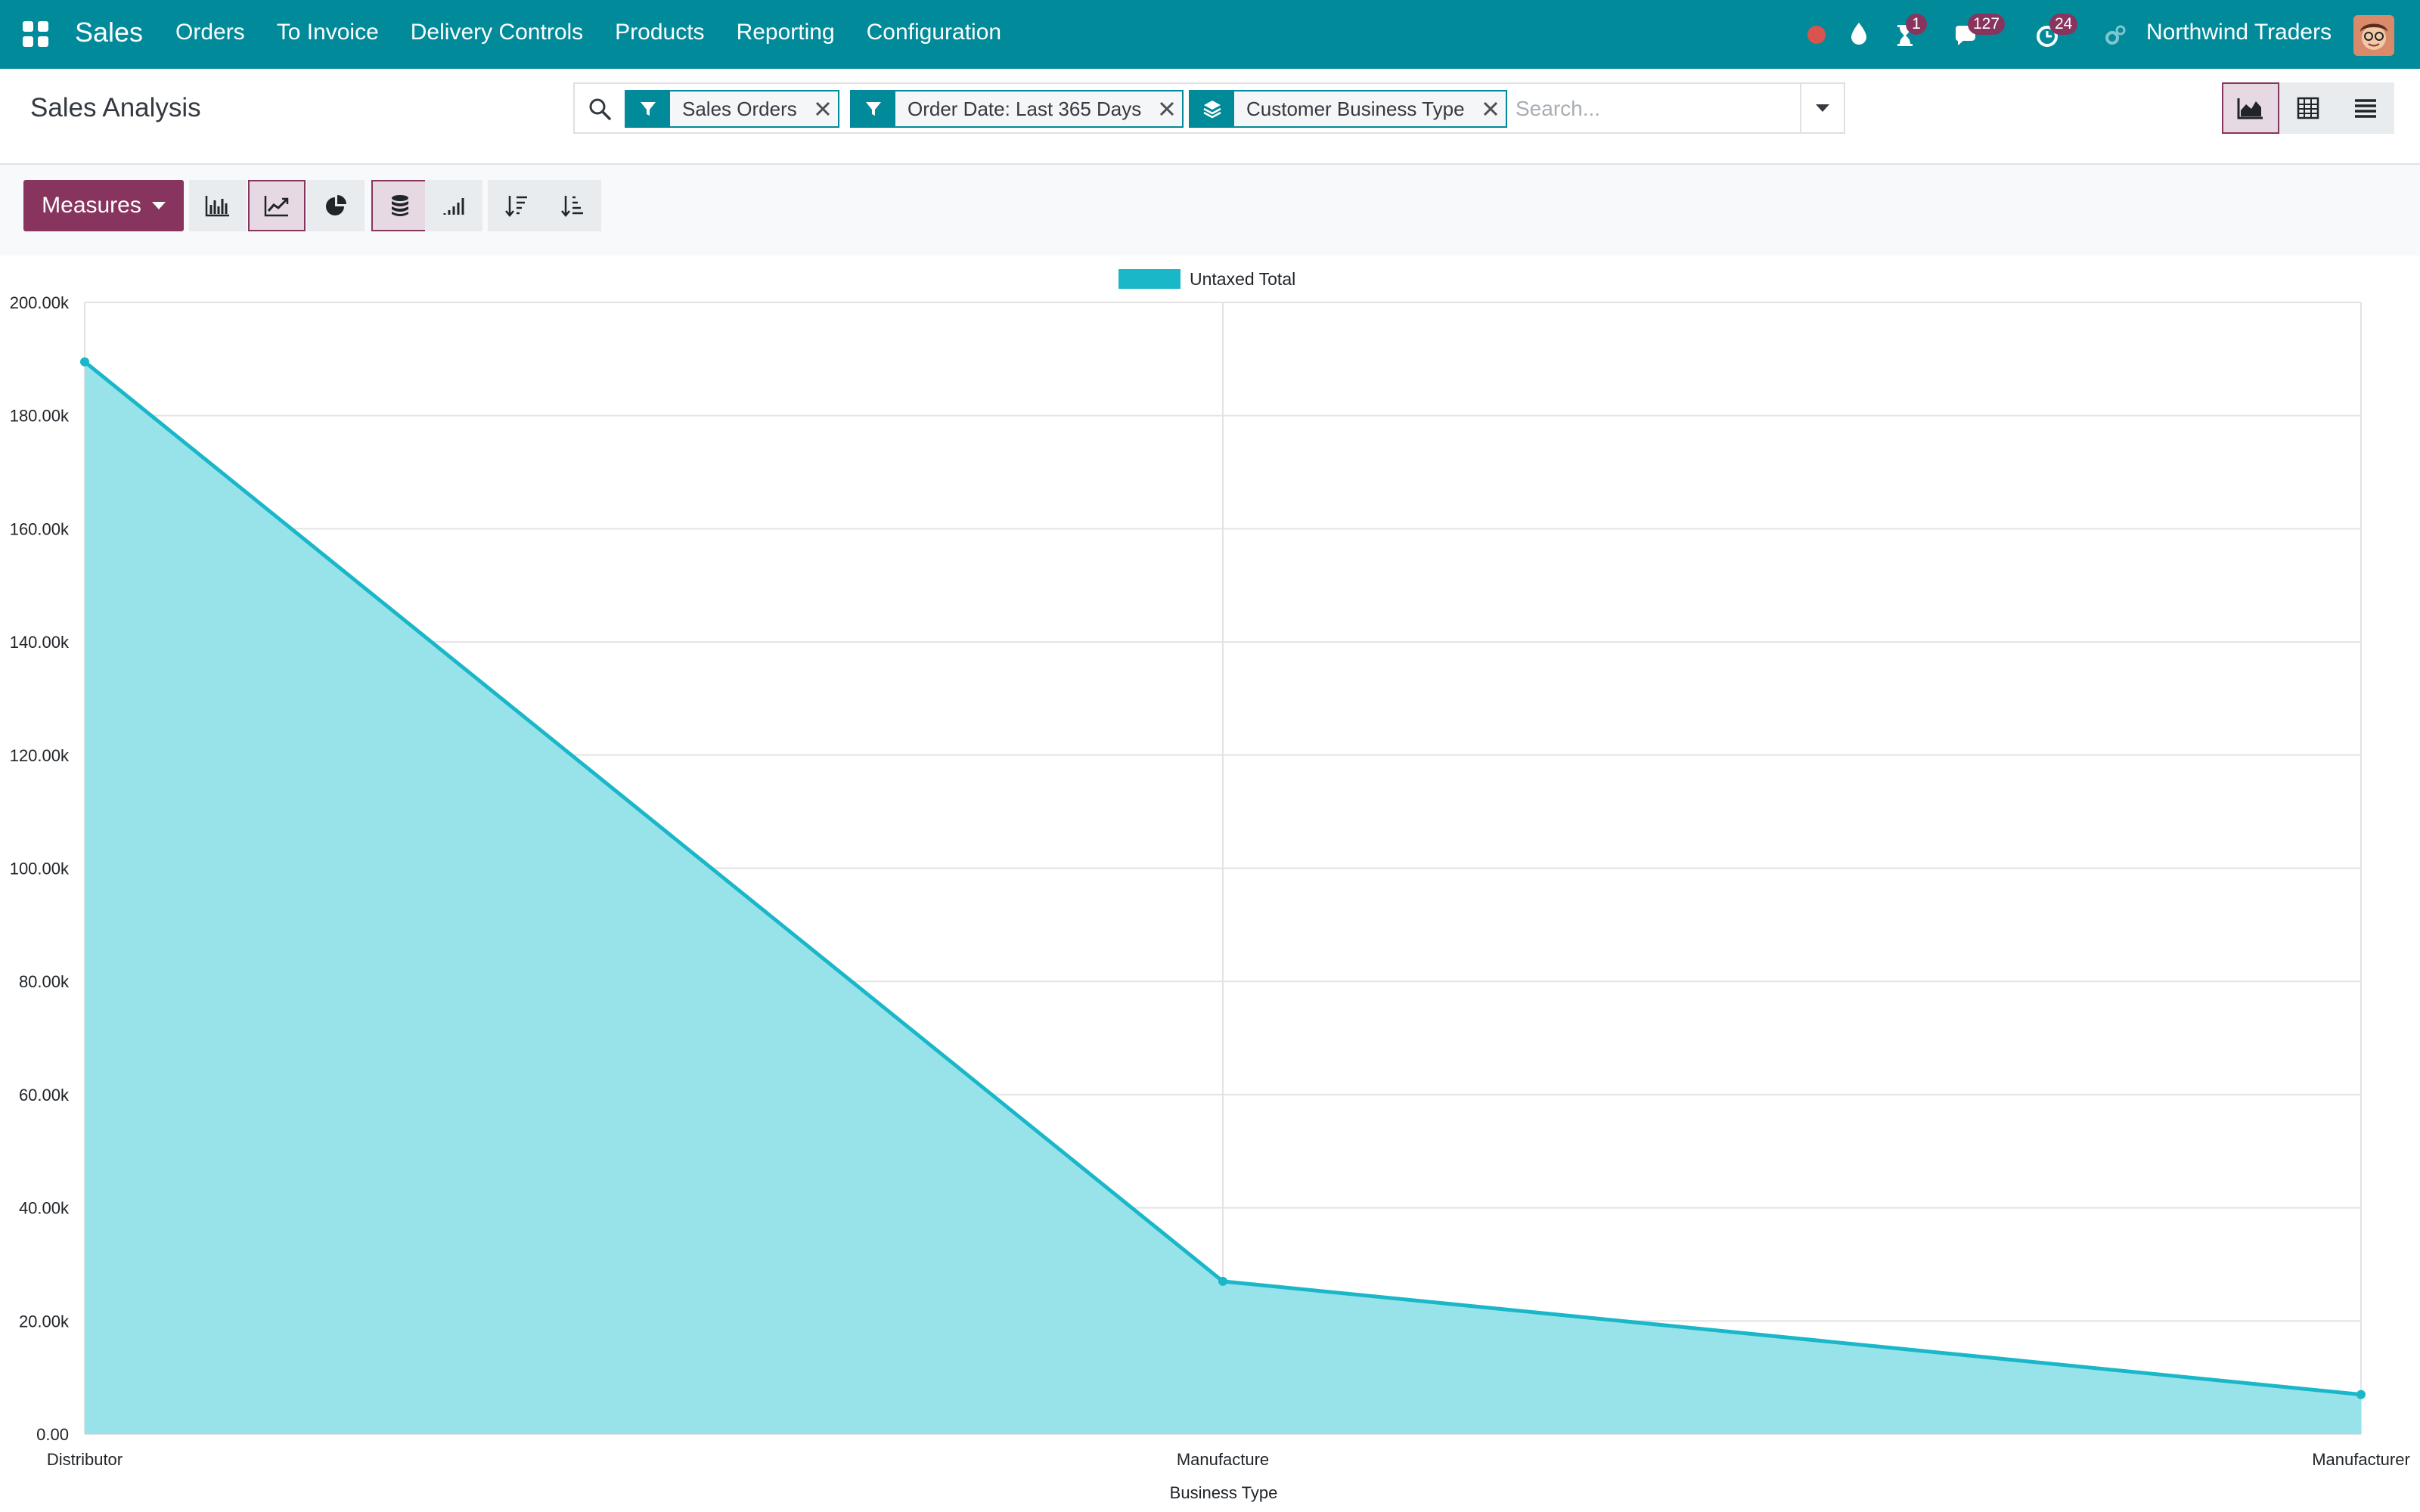  I want to click on facet-label: Customer Business Type, so click(1355, 109).